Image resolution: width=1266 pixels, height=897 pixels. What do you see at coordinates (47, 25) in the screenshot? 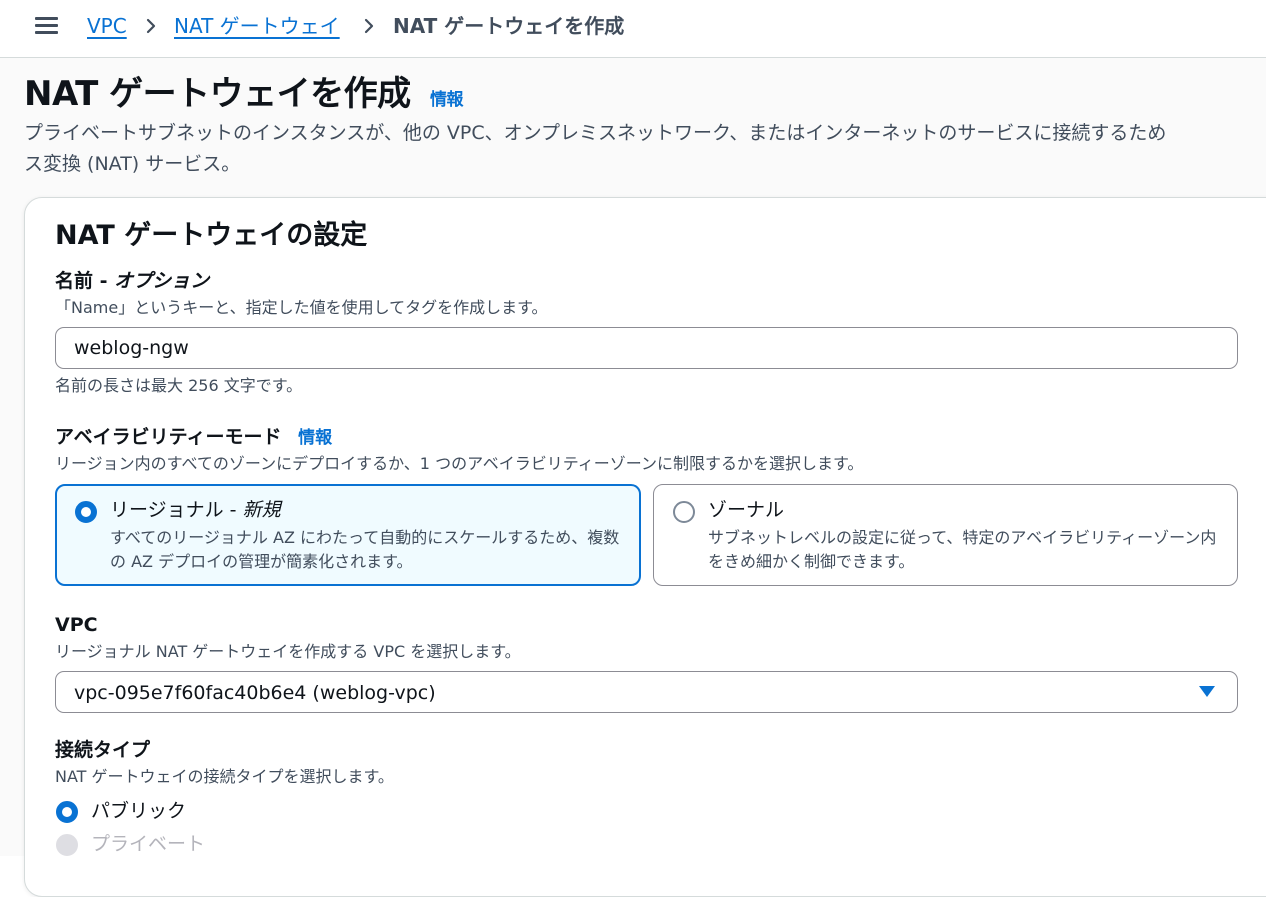
I see `hamburger-menu-icon` at bounding box center [47, 25].